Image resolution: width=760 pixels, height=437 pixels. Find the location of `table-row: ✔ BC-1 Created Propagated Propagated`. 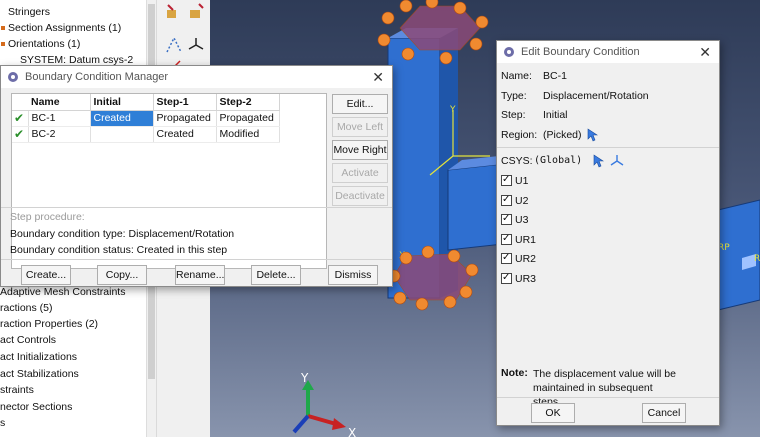

table-row: ✔ BC-1 Created Propagated Propagated is located at coordinates (146, 118).